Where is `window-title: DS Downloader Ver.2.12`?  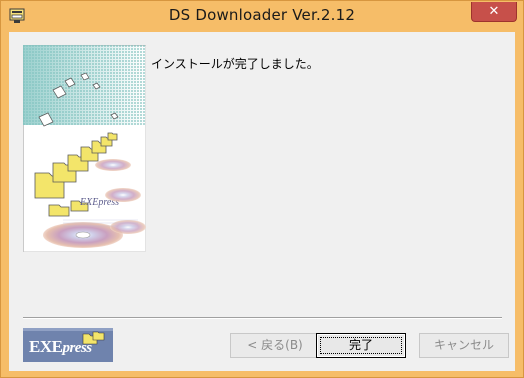 window-title: DS Downloader Ver.2.12 is located at coordinates (262, 15).